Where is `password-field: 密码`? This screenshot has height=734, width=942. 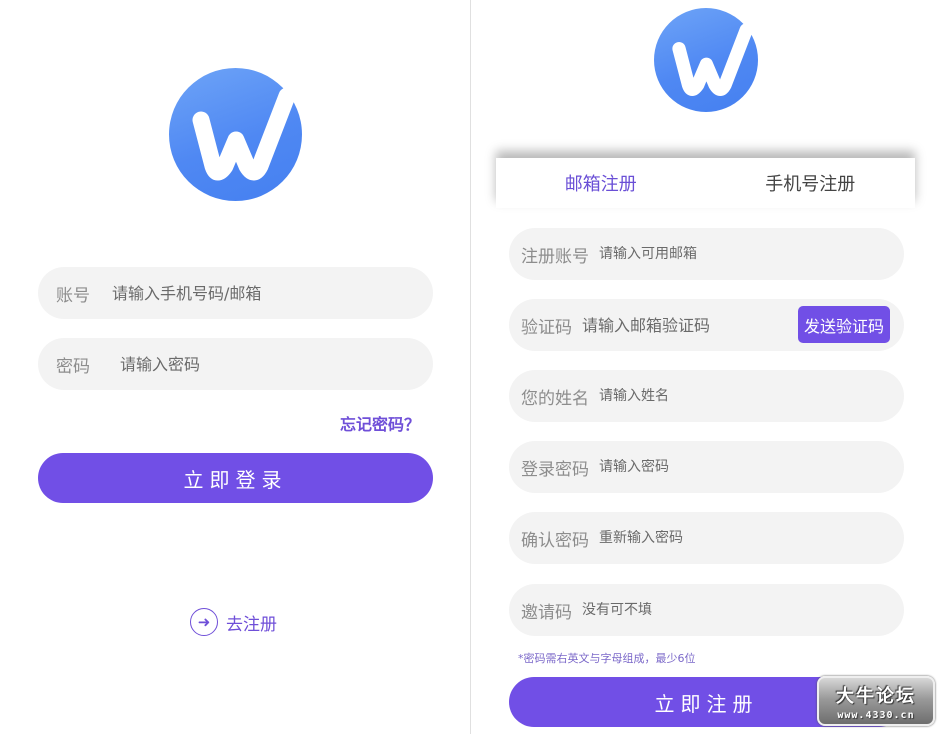
password-field: 密码 is located at coordinates (235, 364).